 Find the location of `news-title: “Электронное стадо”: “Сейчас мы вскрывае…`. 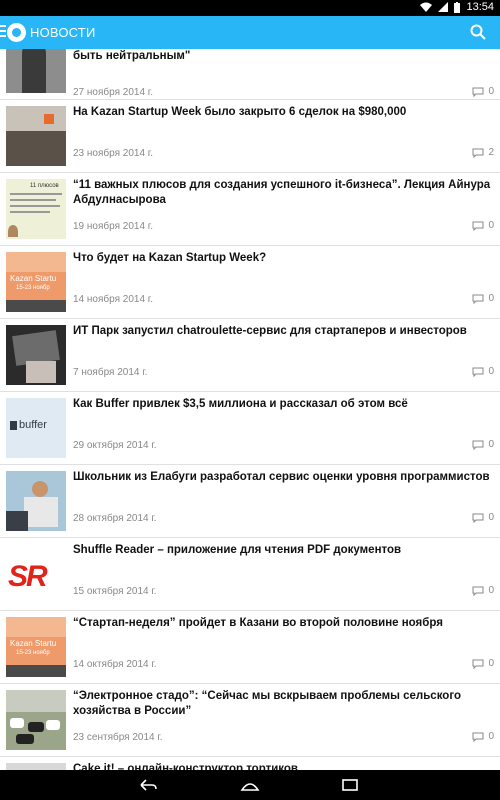

news-title: “Электронное стадо”: “Сейчас мы вскрывае… is located at coordinates (267, 703).